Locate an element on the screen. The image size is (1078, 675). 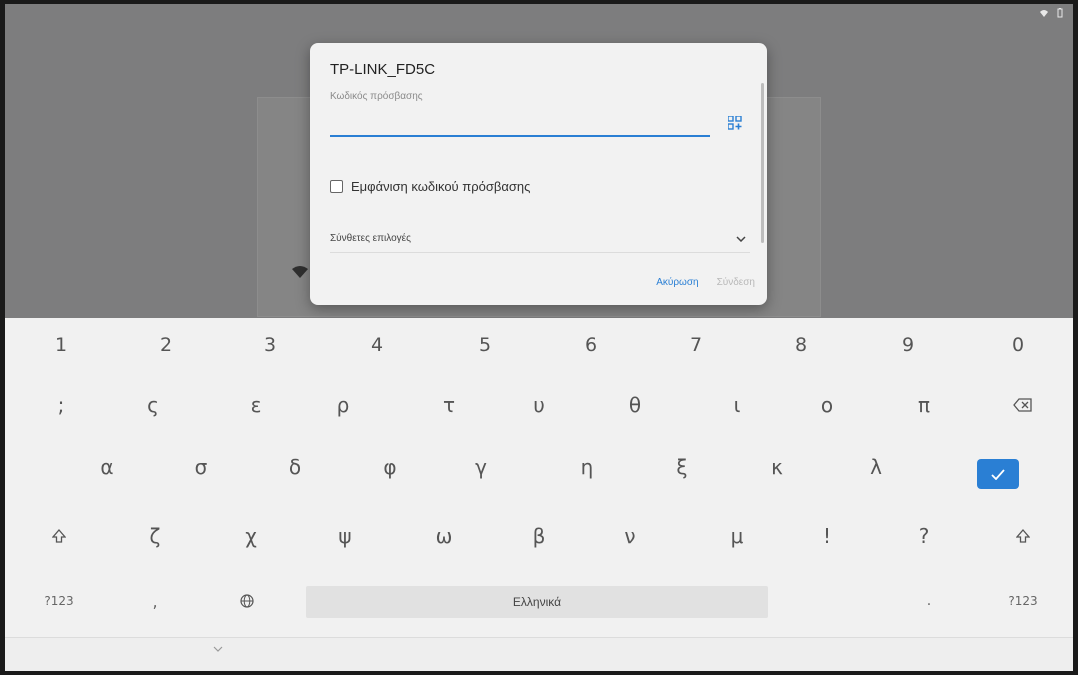
qr-scan-icon is located at coordinates (735, 123).